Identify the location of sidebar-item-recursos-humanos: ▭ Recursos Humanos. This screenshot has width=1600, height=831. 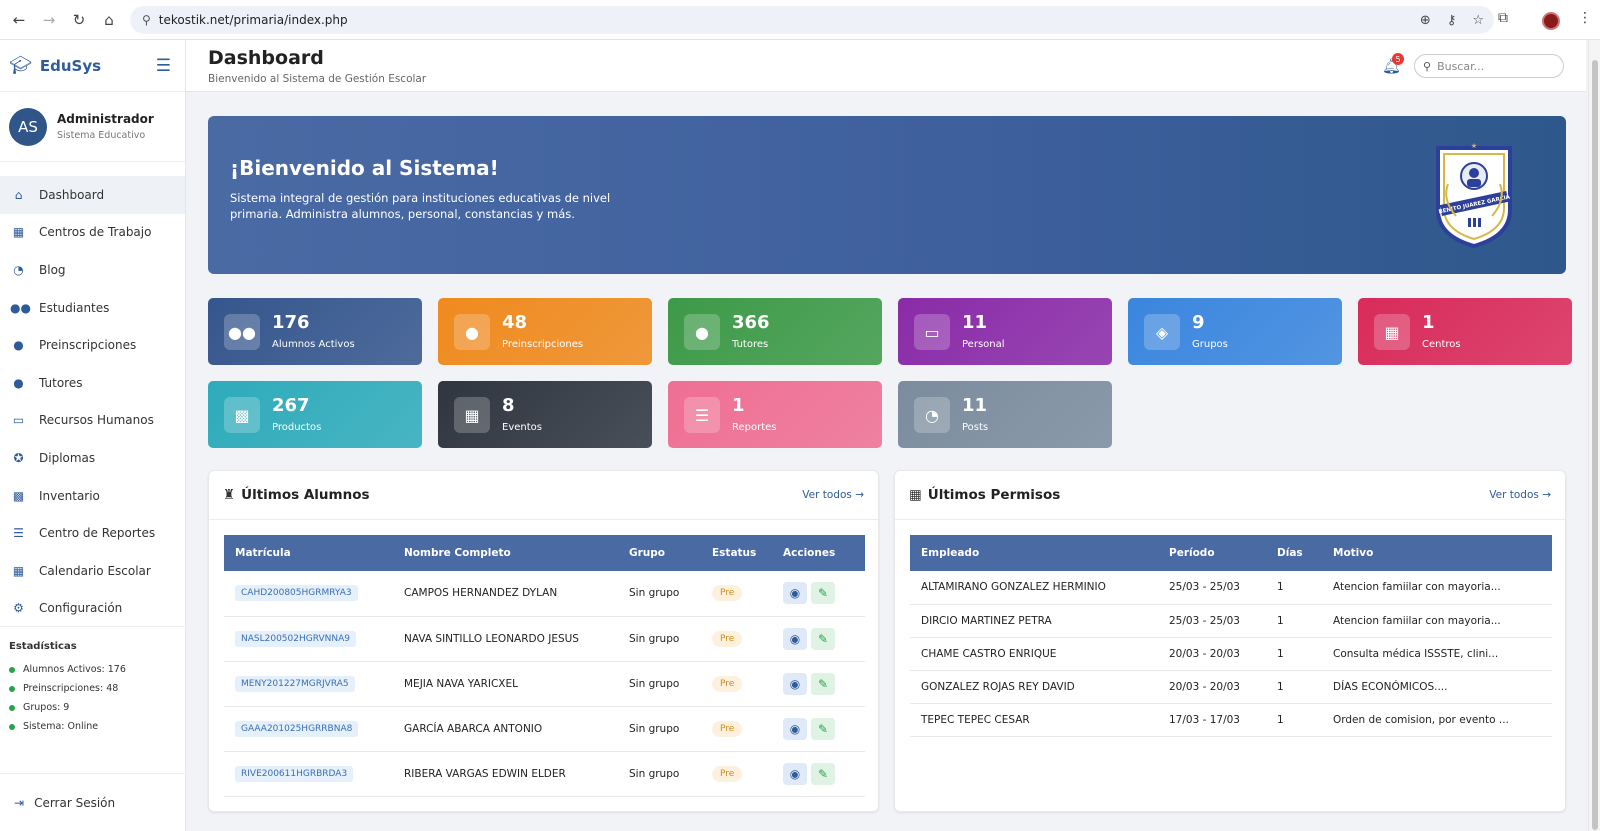
(92, 421).